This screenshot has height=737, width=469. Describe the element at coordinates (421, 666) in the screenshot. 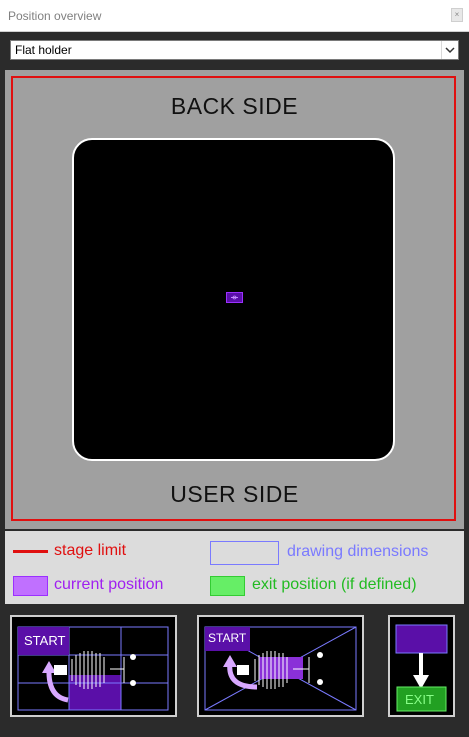

I see `exit-thumbnail: EXIT` at that location.